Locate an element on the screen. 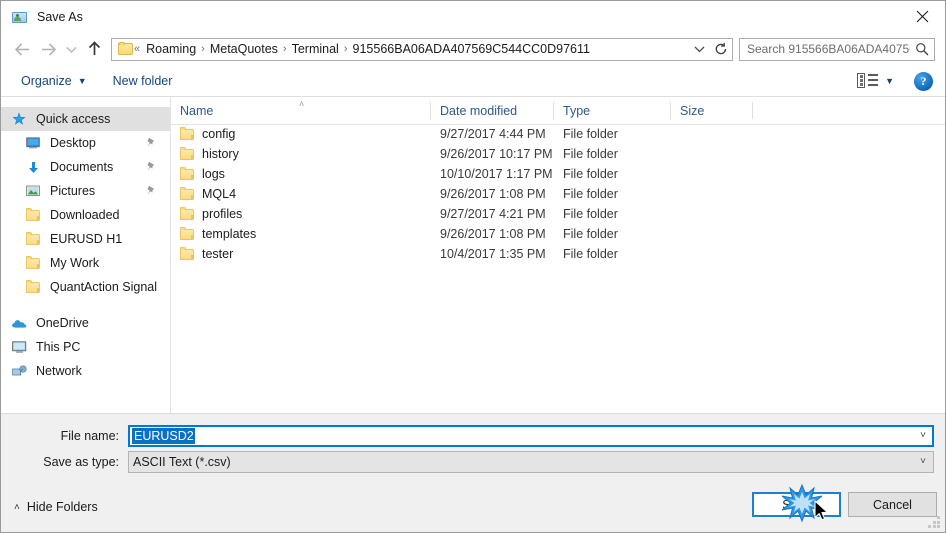 This screenshot has height=533, width=946. address-chevron-down-icon is located at coordinates (699, 49).